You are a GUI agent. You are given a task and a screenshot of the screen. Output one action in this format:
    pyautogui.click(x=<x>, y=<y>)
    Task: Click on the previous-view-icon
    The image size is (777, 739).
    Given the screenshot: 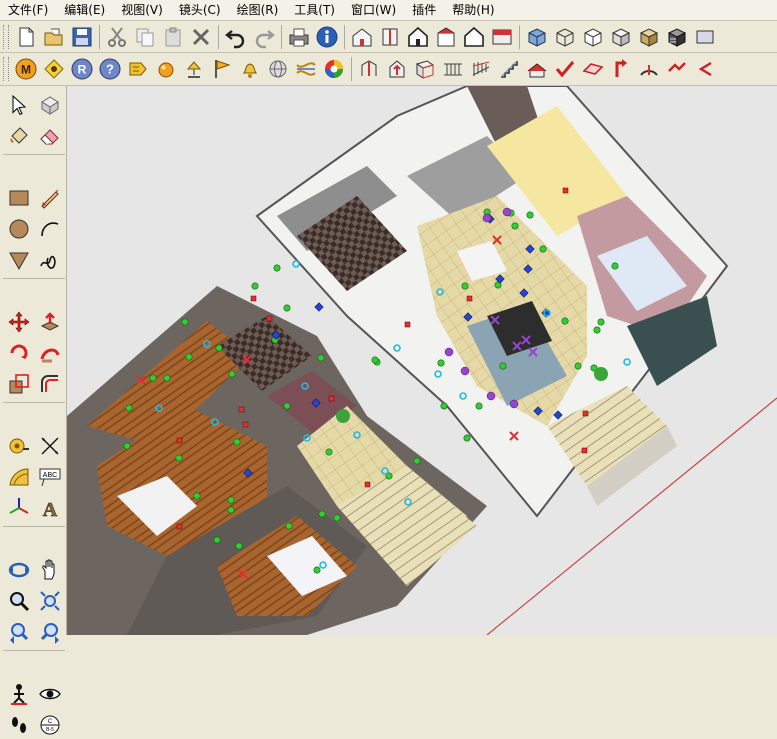 What is the action you would take?
    pyautogui.click(x=18, y=631)
    